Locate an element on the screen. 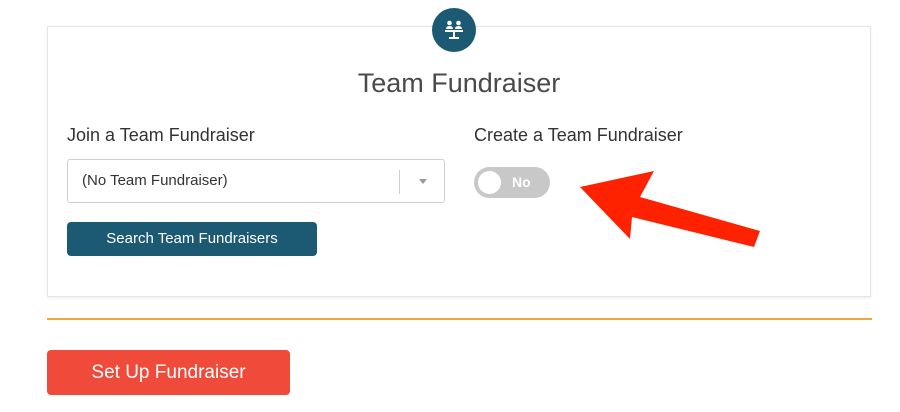 The image size is (900, 412). create-team-label: Create a Team Fundraiser is located at coordinates (578, 135).